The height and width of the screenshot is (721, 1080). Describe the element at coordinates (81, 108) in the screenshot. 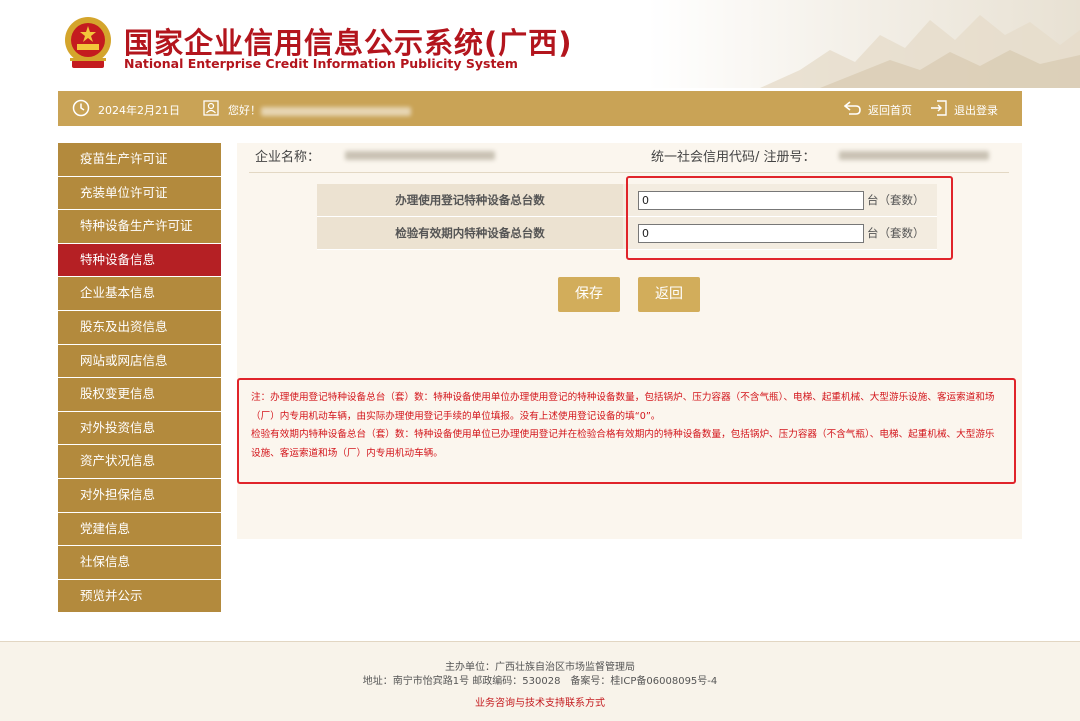

I see `clock-icon` at that location.